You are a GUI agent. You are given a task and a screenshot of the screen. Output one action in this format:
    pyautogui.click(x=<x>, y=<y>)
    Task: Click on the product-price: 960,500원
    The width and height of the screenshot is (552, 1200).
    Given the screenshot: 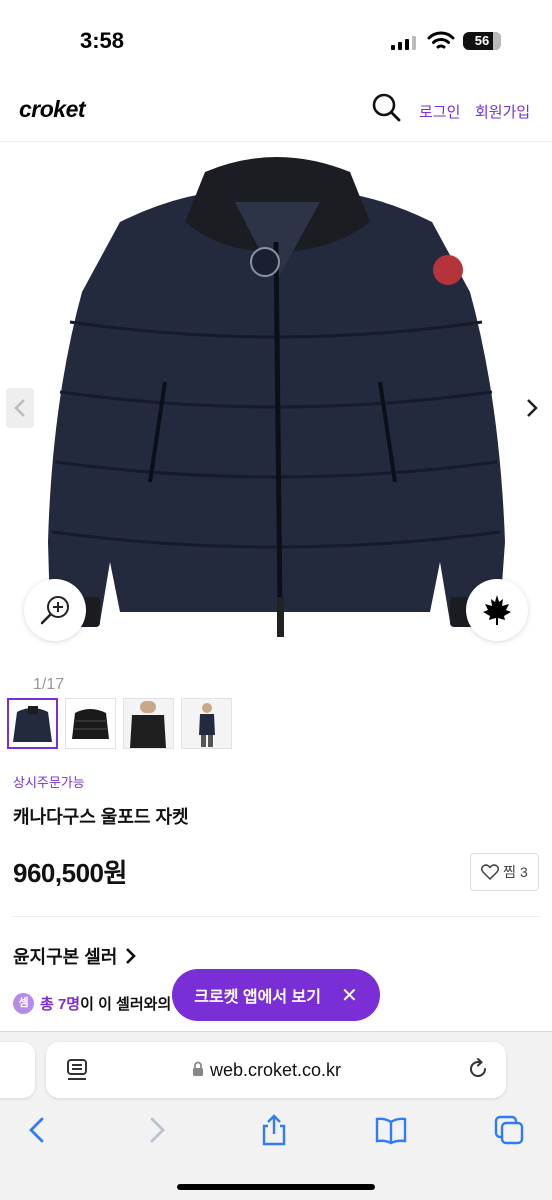 What is the action you would take?
    pyautogui.click(x=70, y=873)
    